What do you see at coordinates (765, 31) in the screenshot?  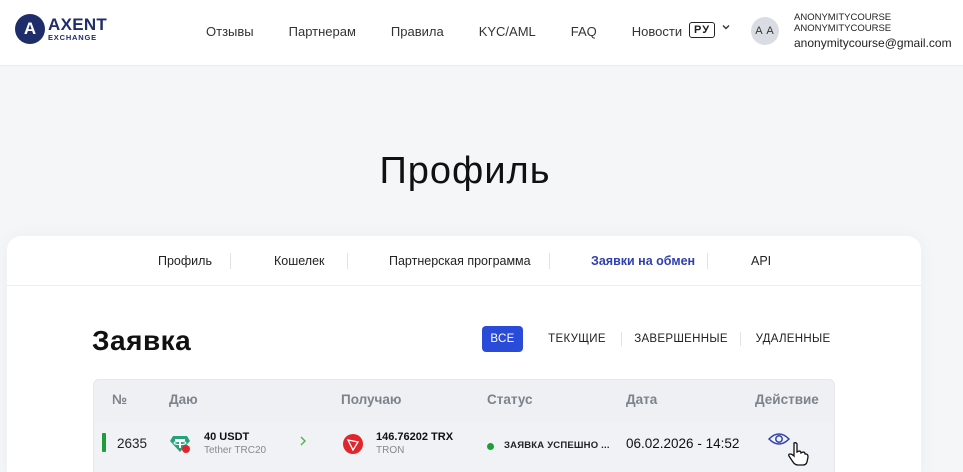 I see `avatar: A A` at bounding box center [765, 31].